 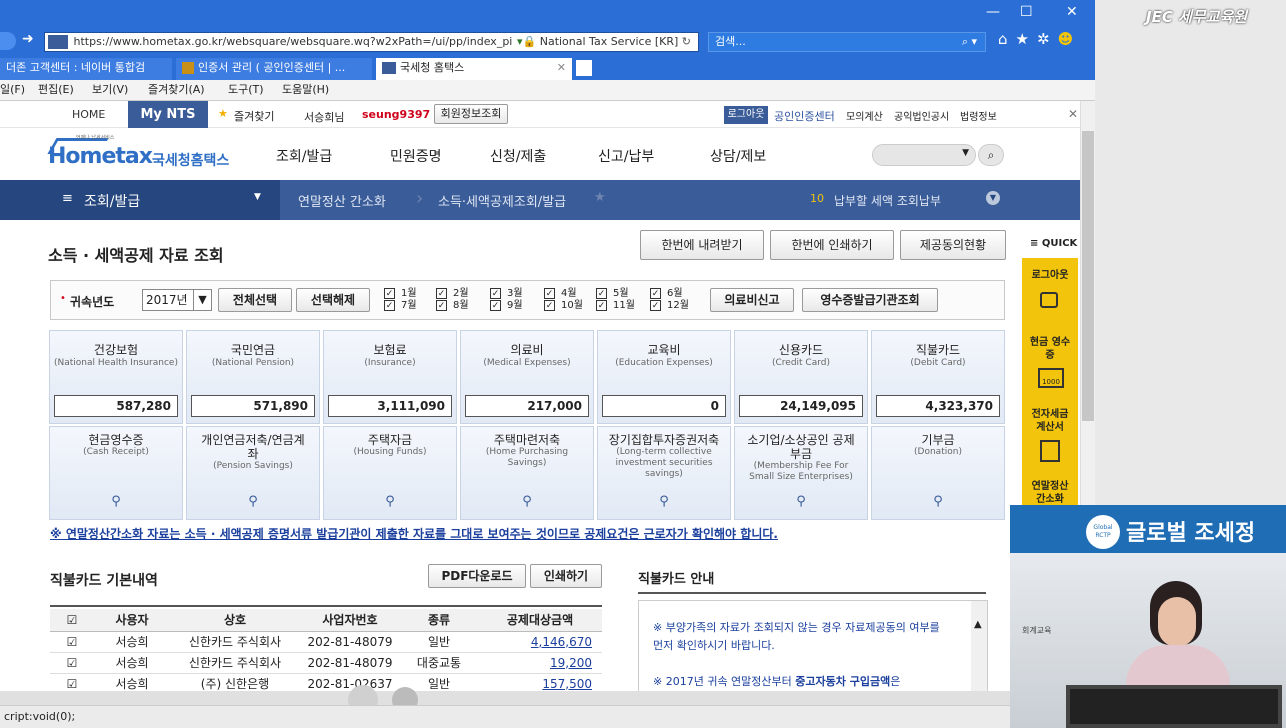 What do you see at coordinates (669, 305) in the screenshot?
I see `month-checkbox: ✓ 12월` at bounding box center [669, 305].